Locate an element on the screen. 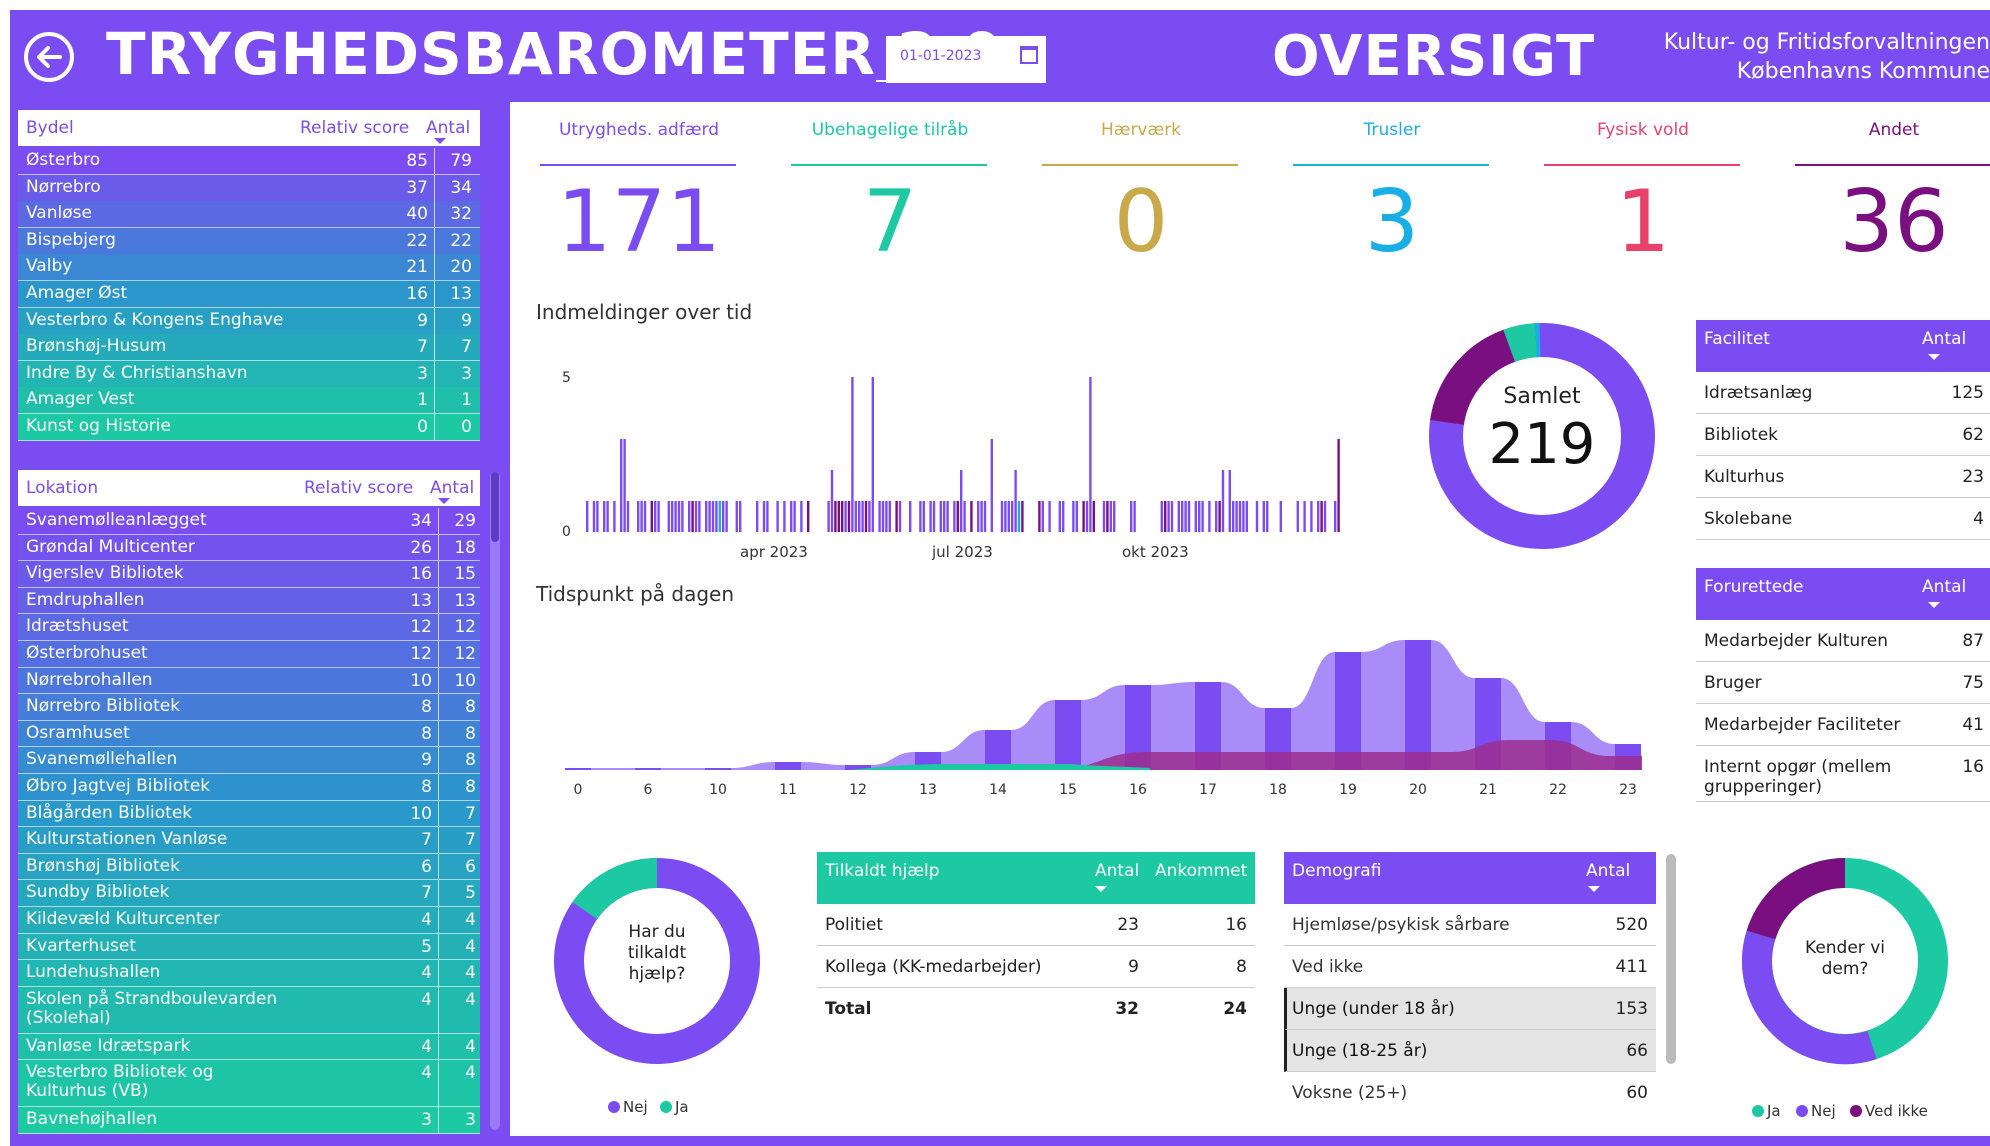  lokation-row: Østerbrohuset 12 12 is located at coordinates (249, 654).